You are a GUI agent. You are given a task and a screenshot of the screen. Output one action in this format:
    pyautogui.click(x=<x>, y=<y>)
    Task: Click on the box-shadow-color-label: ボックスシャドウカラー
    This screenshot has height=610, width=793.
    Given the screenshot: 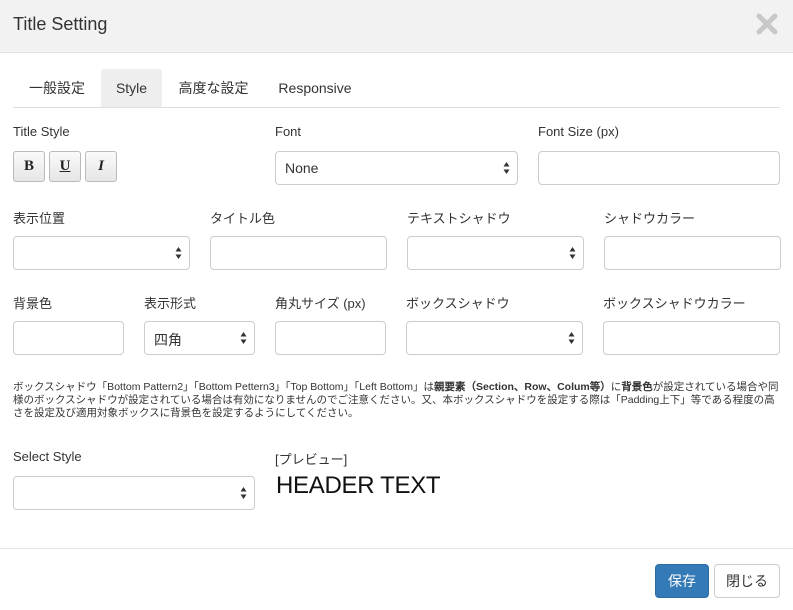 What is the action you would take?
    pyautogui.click(x=674, y=303)
    